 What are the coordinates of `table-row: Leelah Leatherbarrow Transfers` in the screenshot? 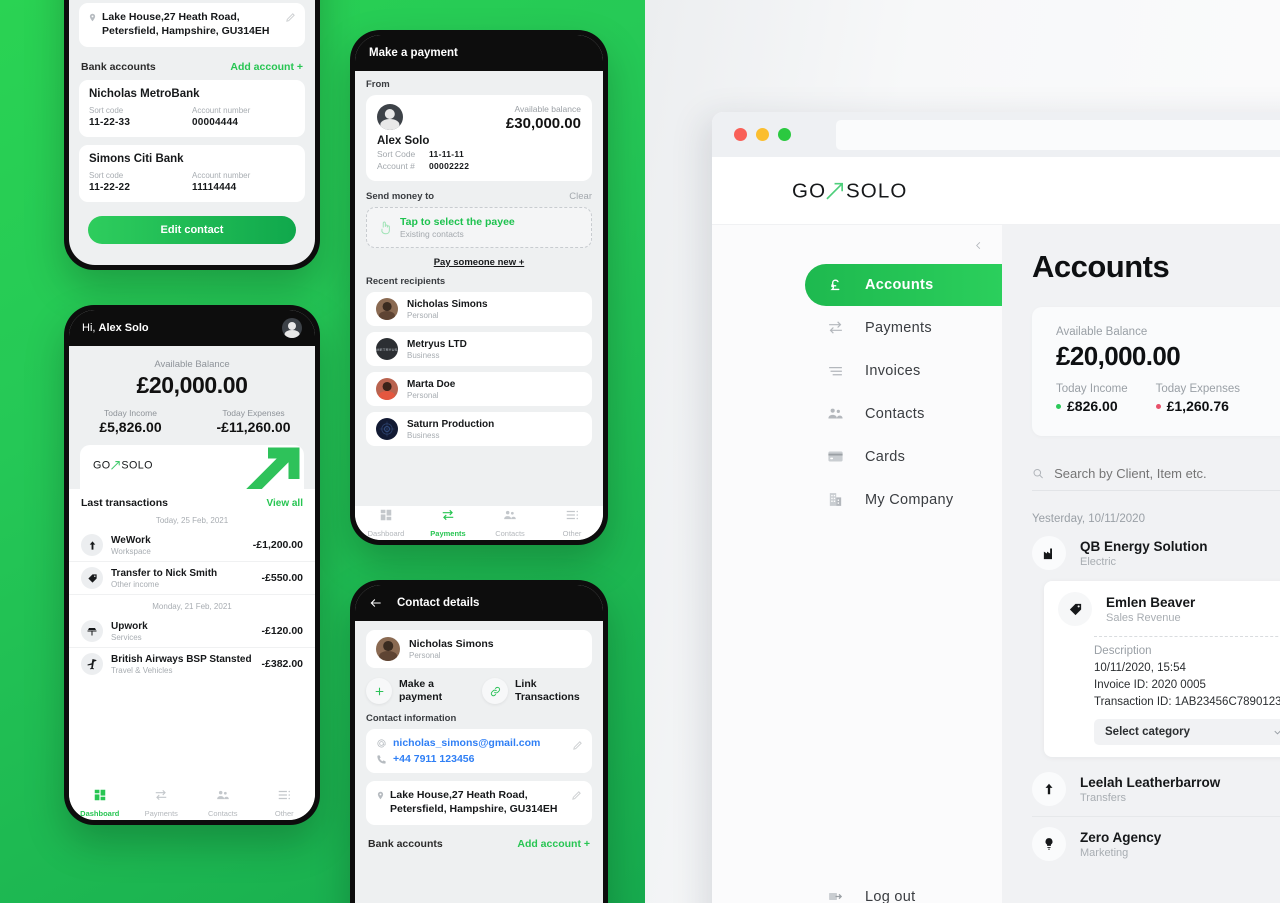 It's located at (1156, 789).